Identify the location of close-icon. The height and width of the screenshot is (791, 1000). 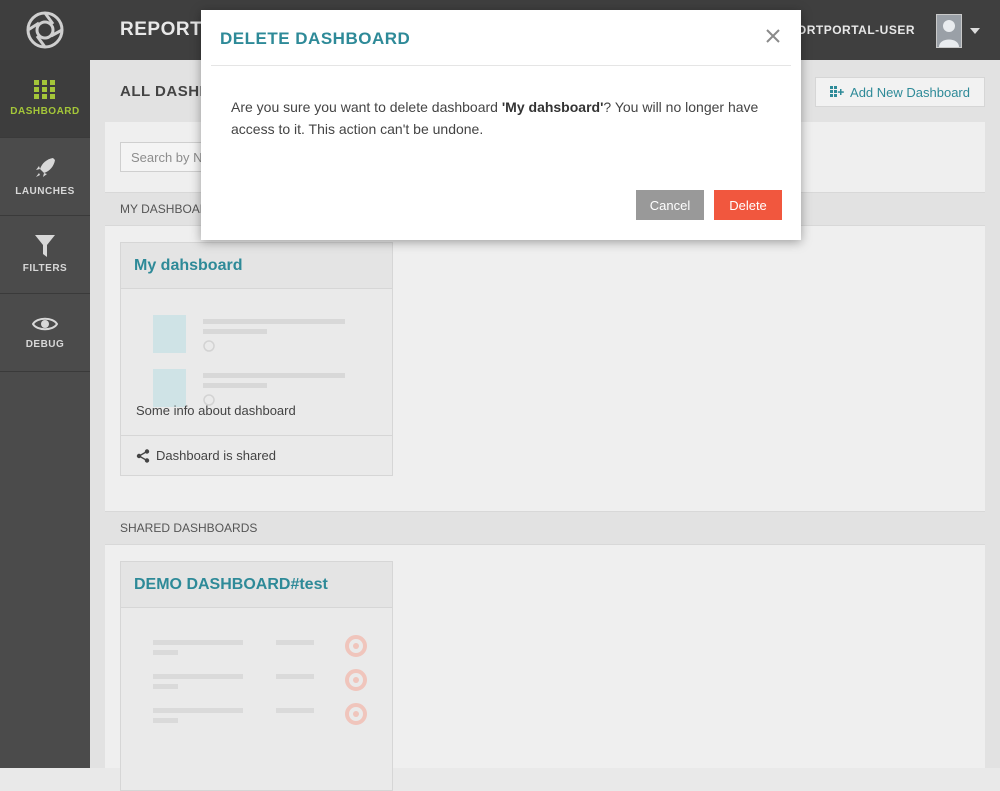
(773, 36).